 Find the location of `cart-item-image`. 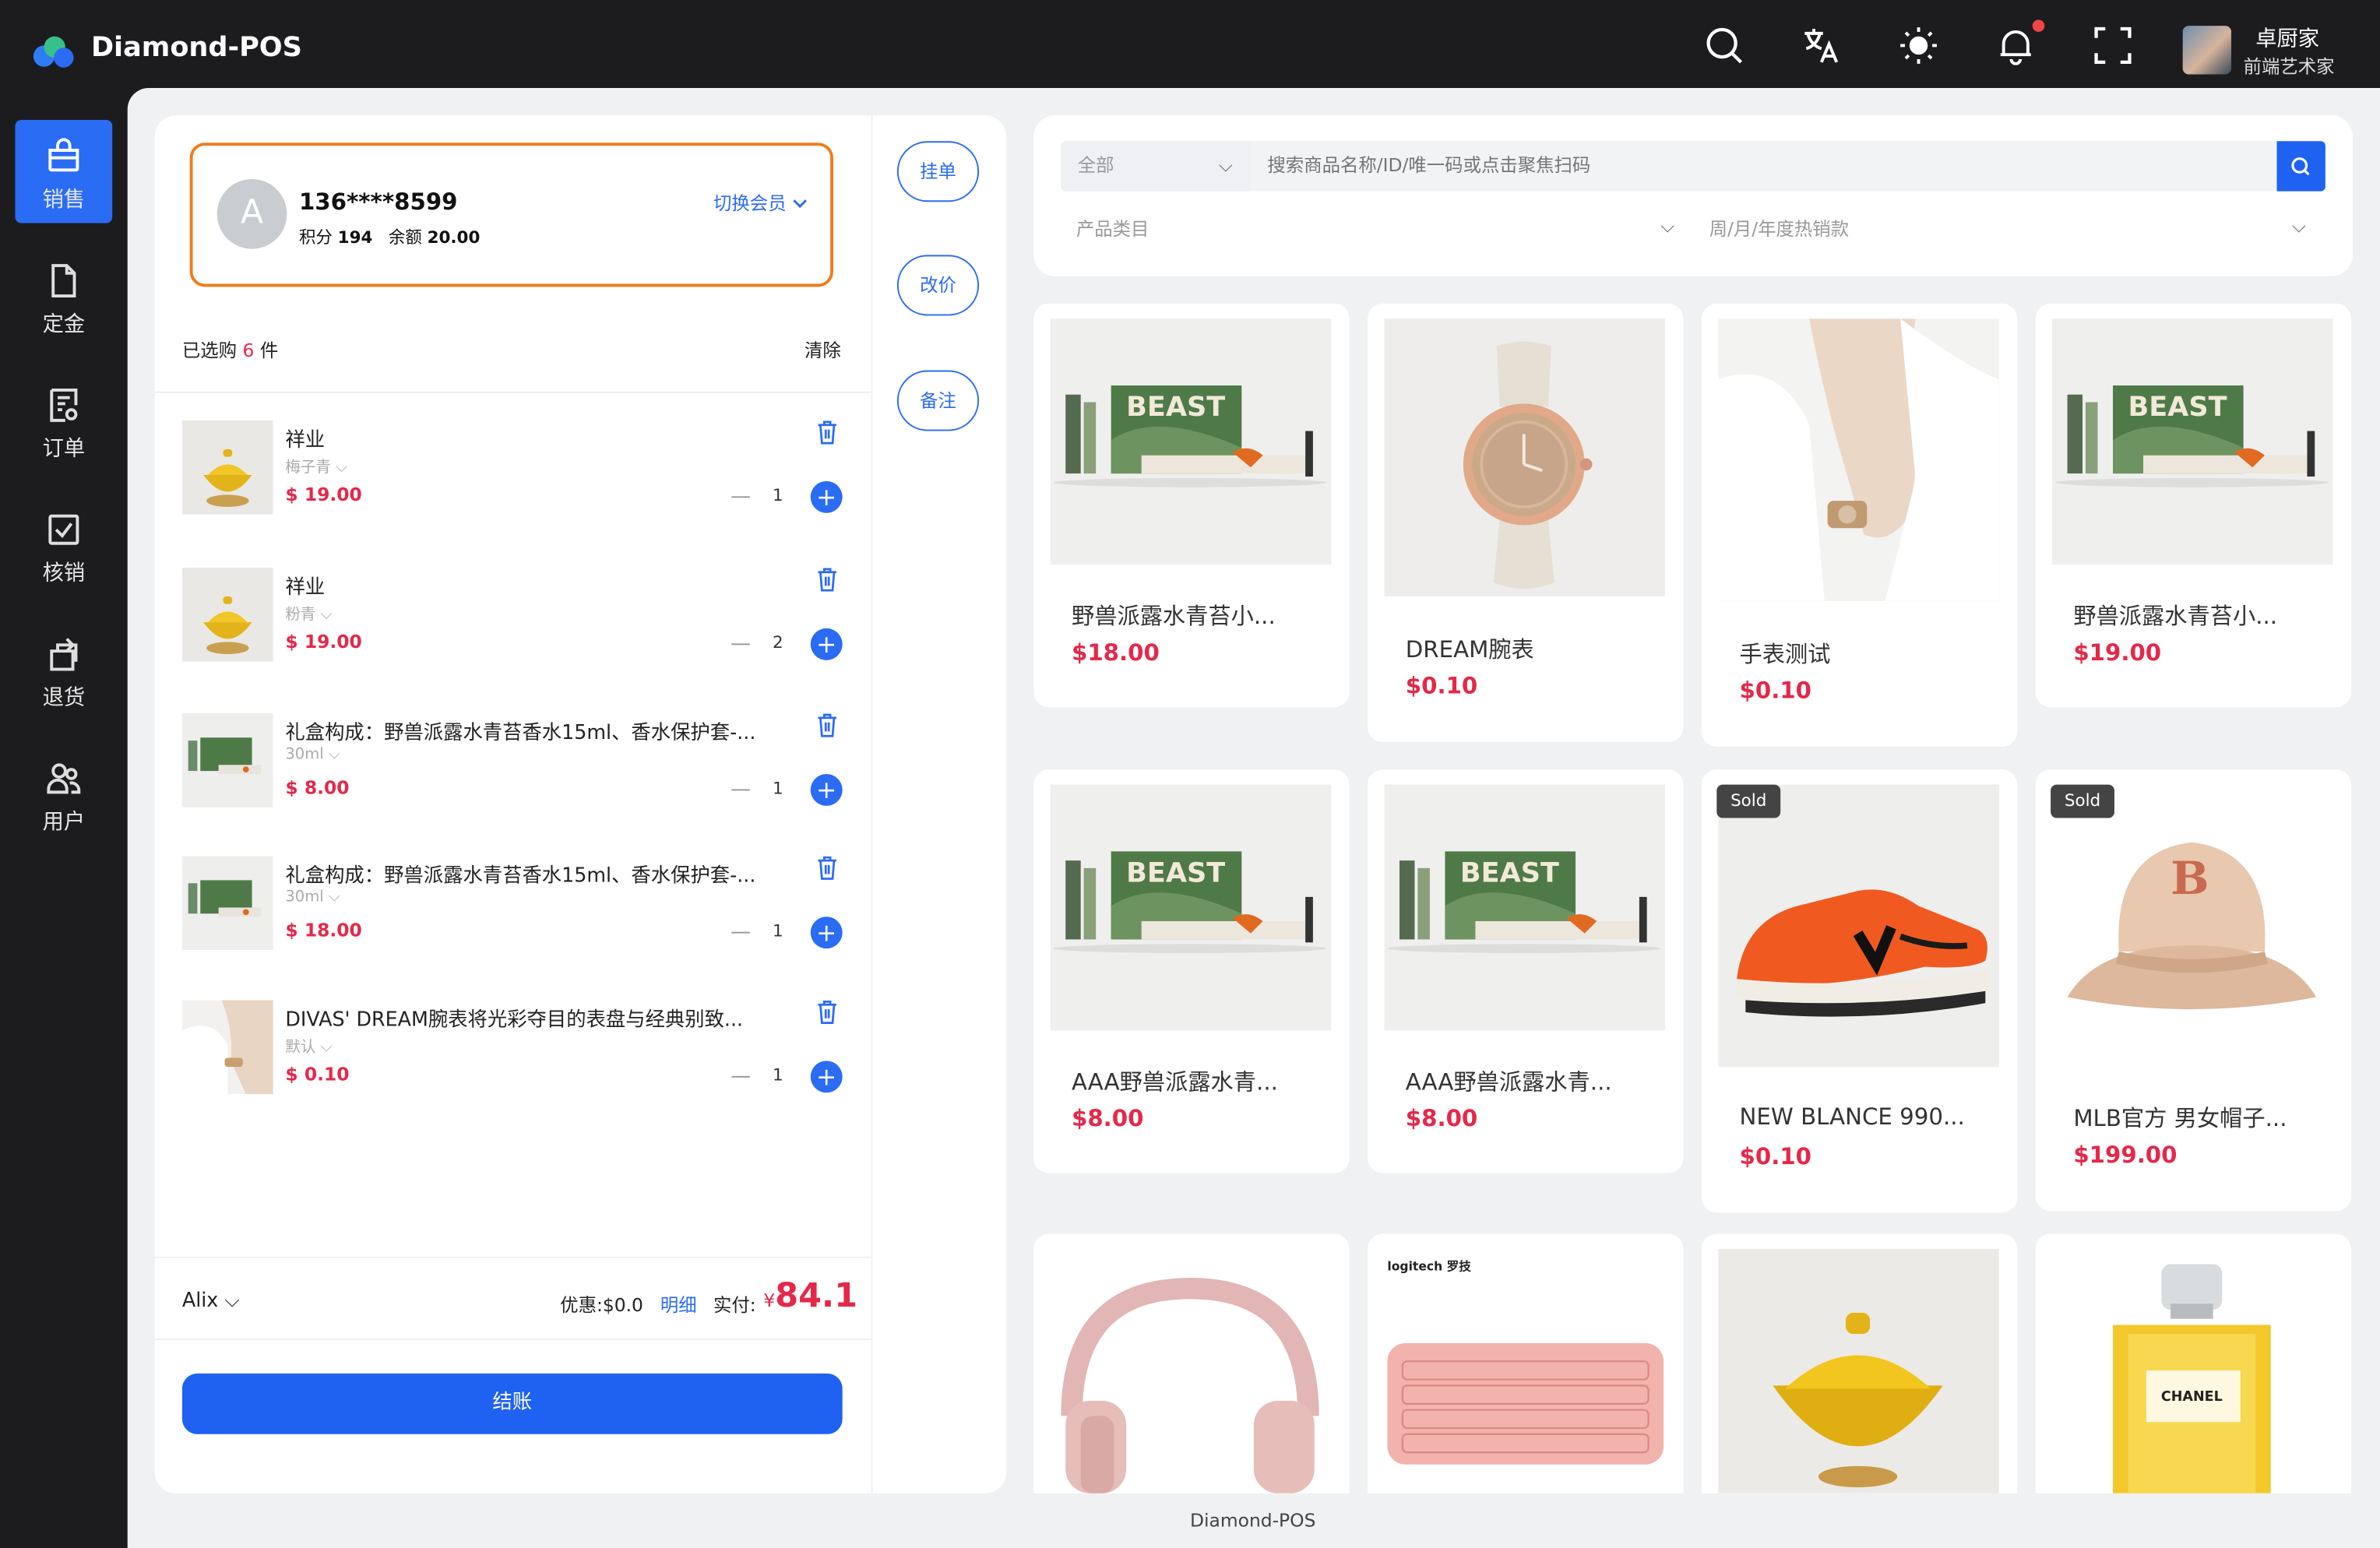

cart-item-image is located at coordinates (227, 1047).